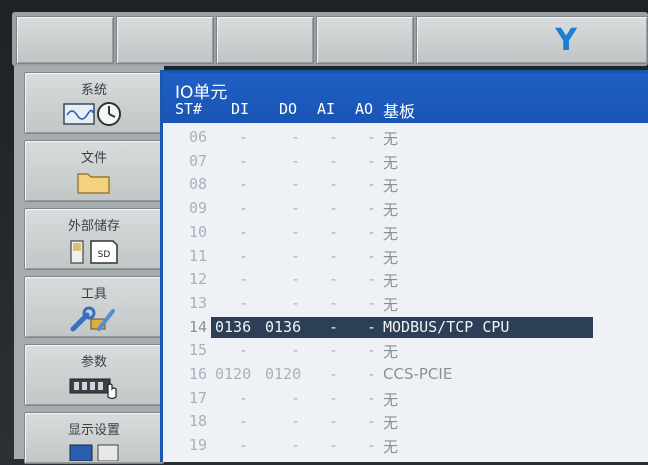 This screenshot has height=465, width=648. What do you see at coordinates (405, 279) in the screenshot?
I see `table-row: 12- - - - 无` at bounding box center [405, 279].